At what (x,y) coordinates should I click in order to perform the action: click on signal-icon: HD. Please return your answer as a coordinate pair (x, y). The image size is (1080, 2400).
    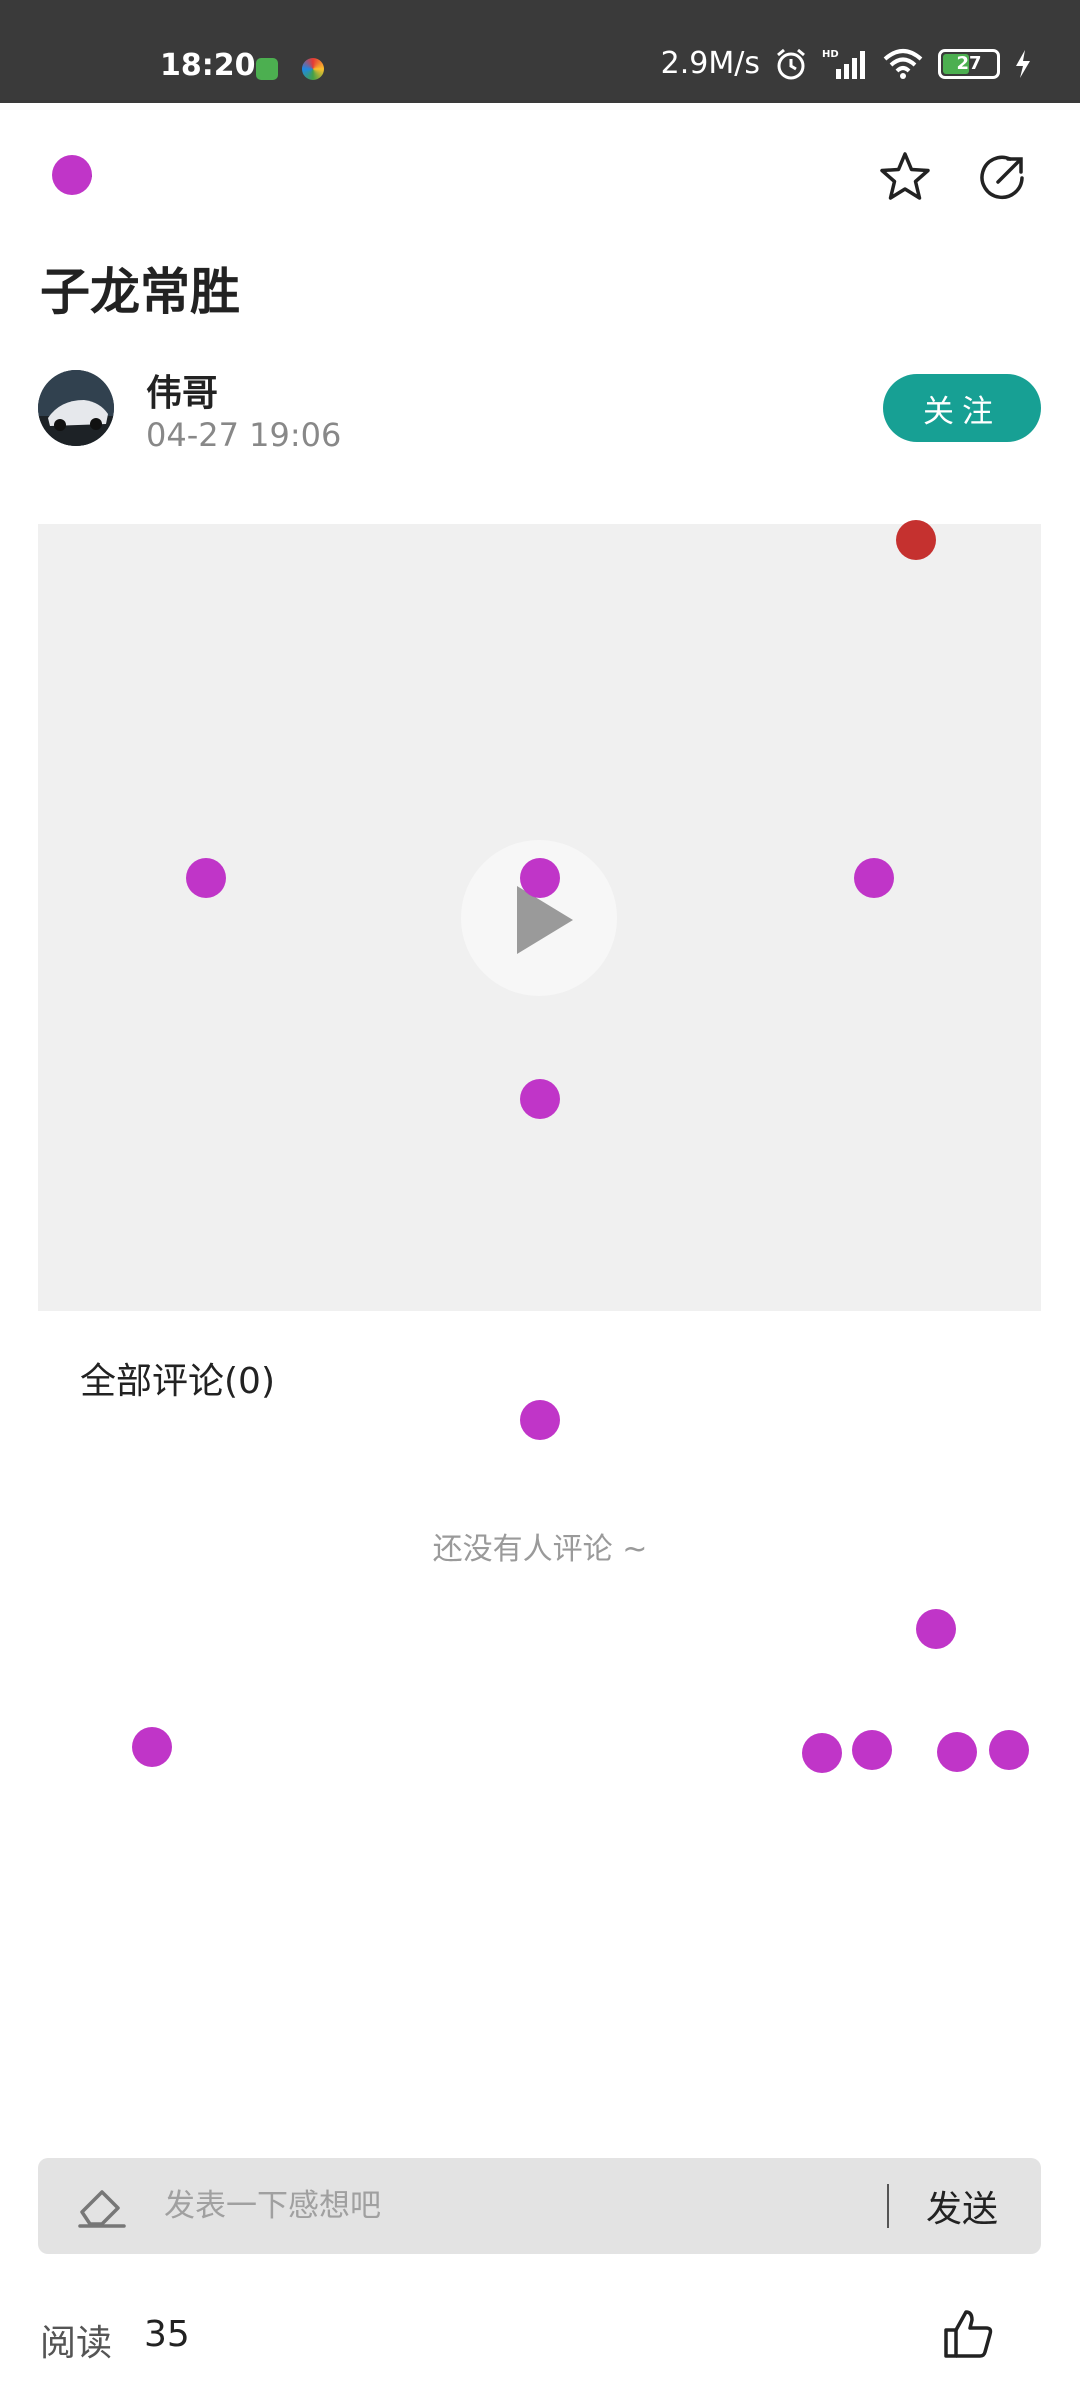
    Looking at the image, I should click on (843, 64).